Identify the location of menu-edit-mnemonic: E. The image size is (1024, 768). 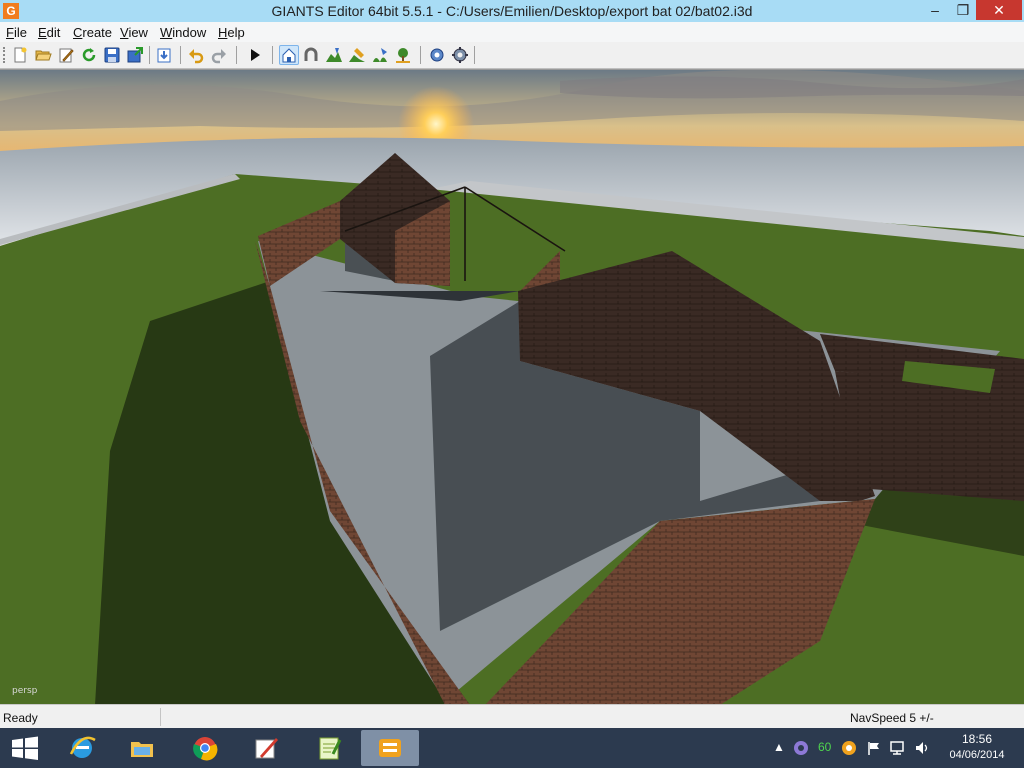
(42, 32).